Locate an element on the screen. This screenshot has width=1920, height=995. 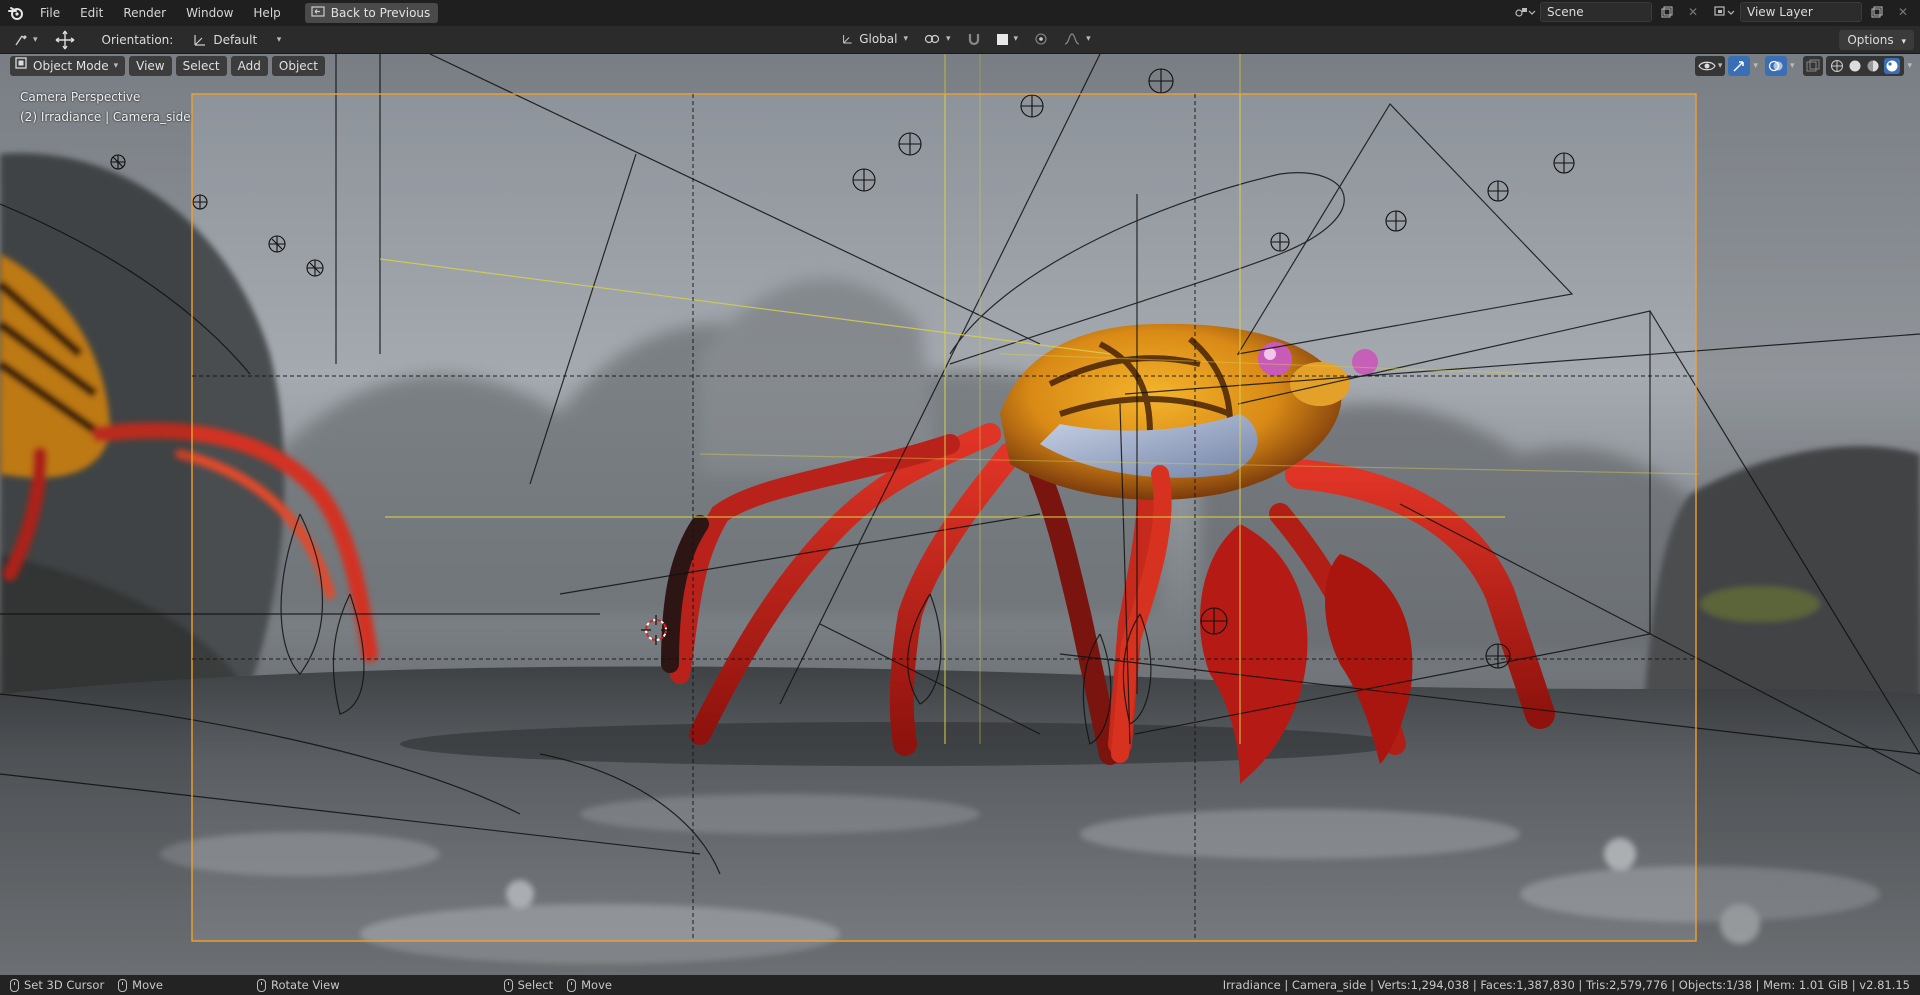
hint-label: Rotate View is located at coordinates (305, 985).